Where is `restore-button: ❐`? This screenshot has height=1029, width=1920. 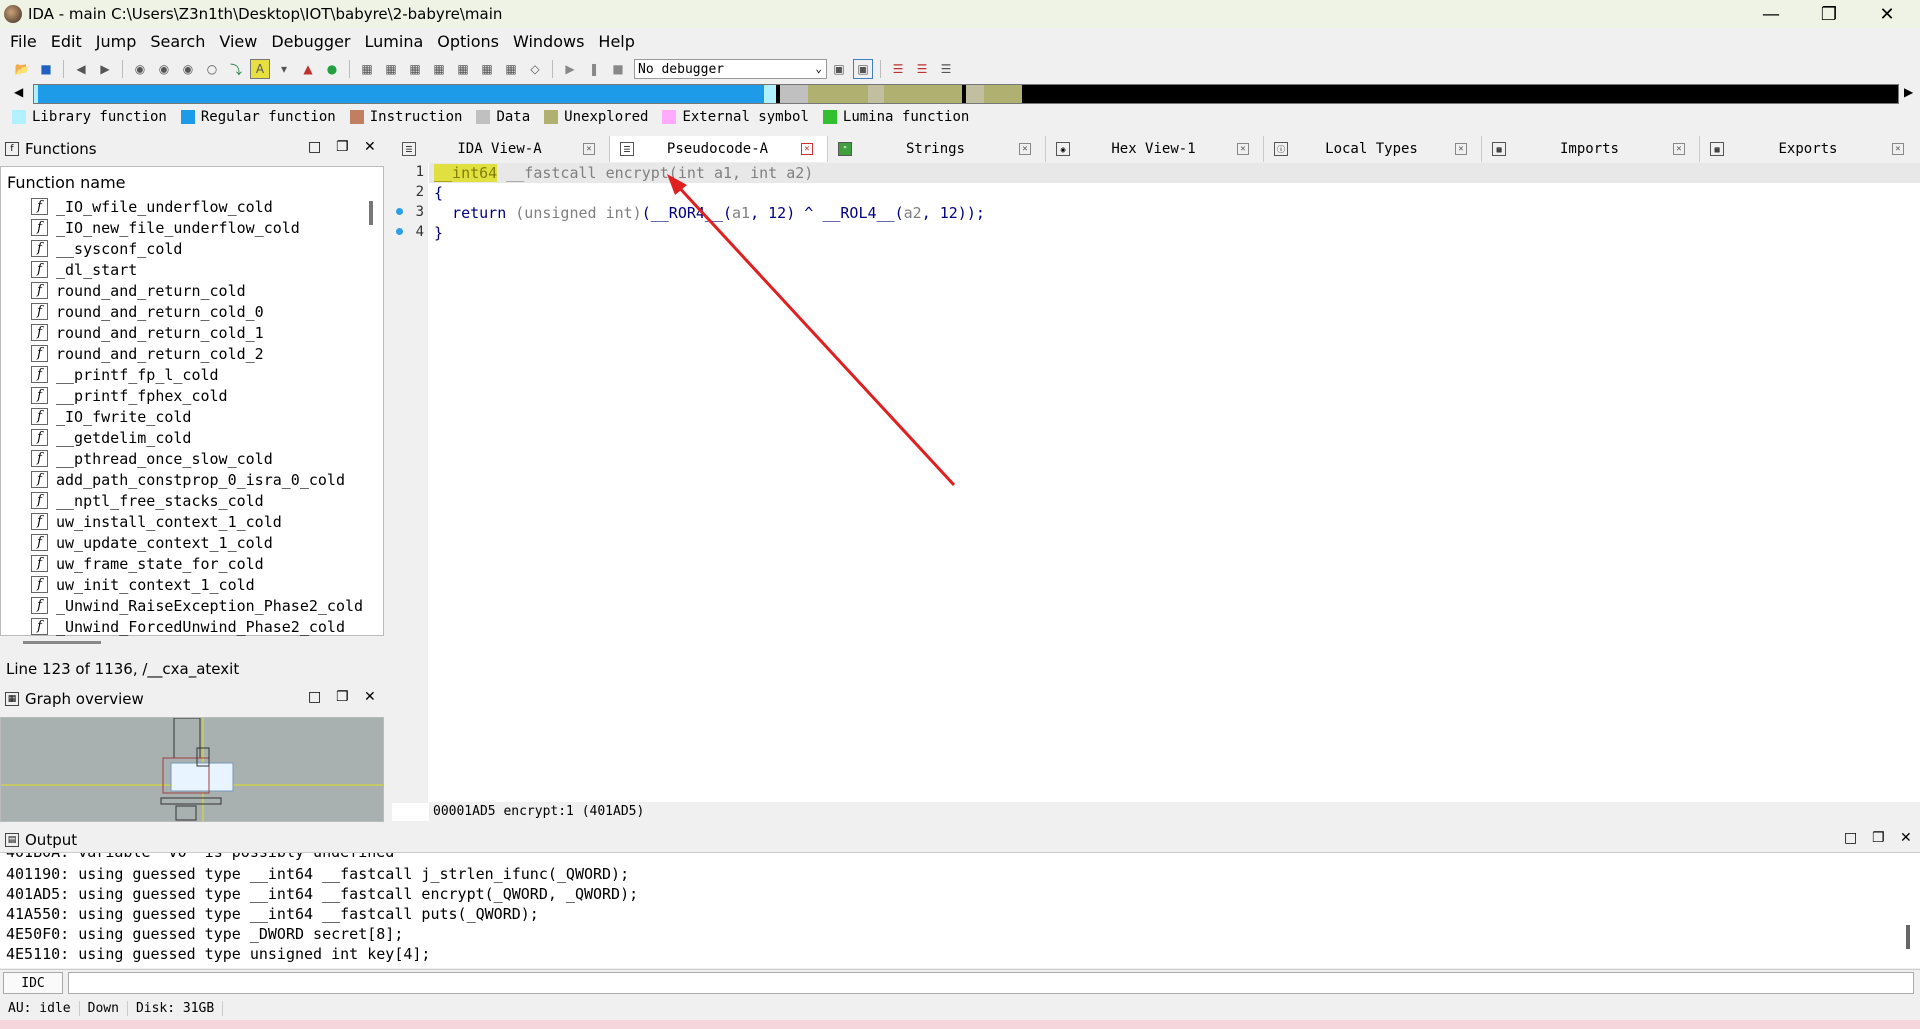 restore-button: ❐ is located at coordinates (1829, 14).